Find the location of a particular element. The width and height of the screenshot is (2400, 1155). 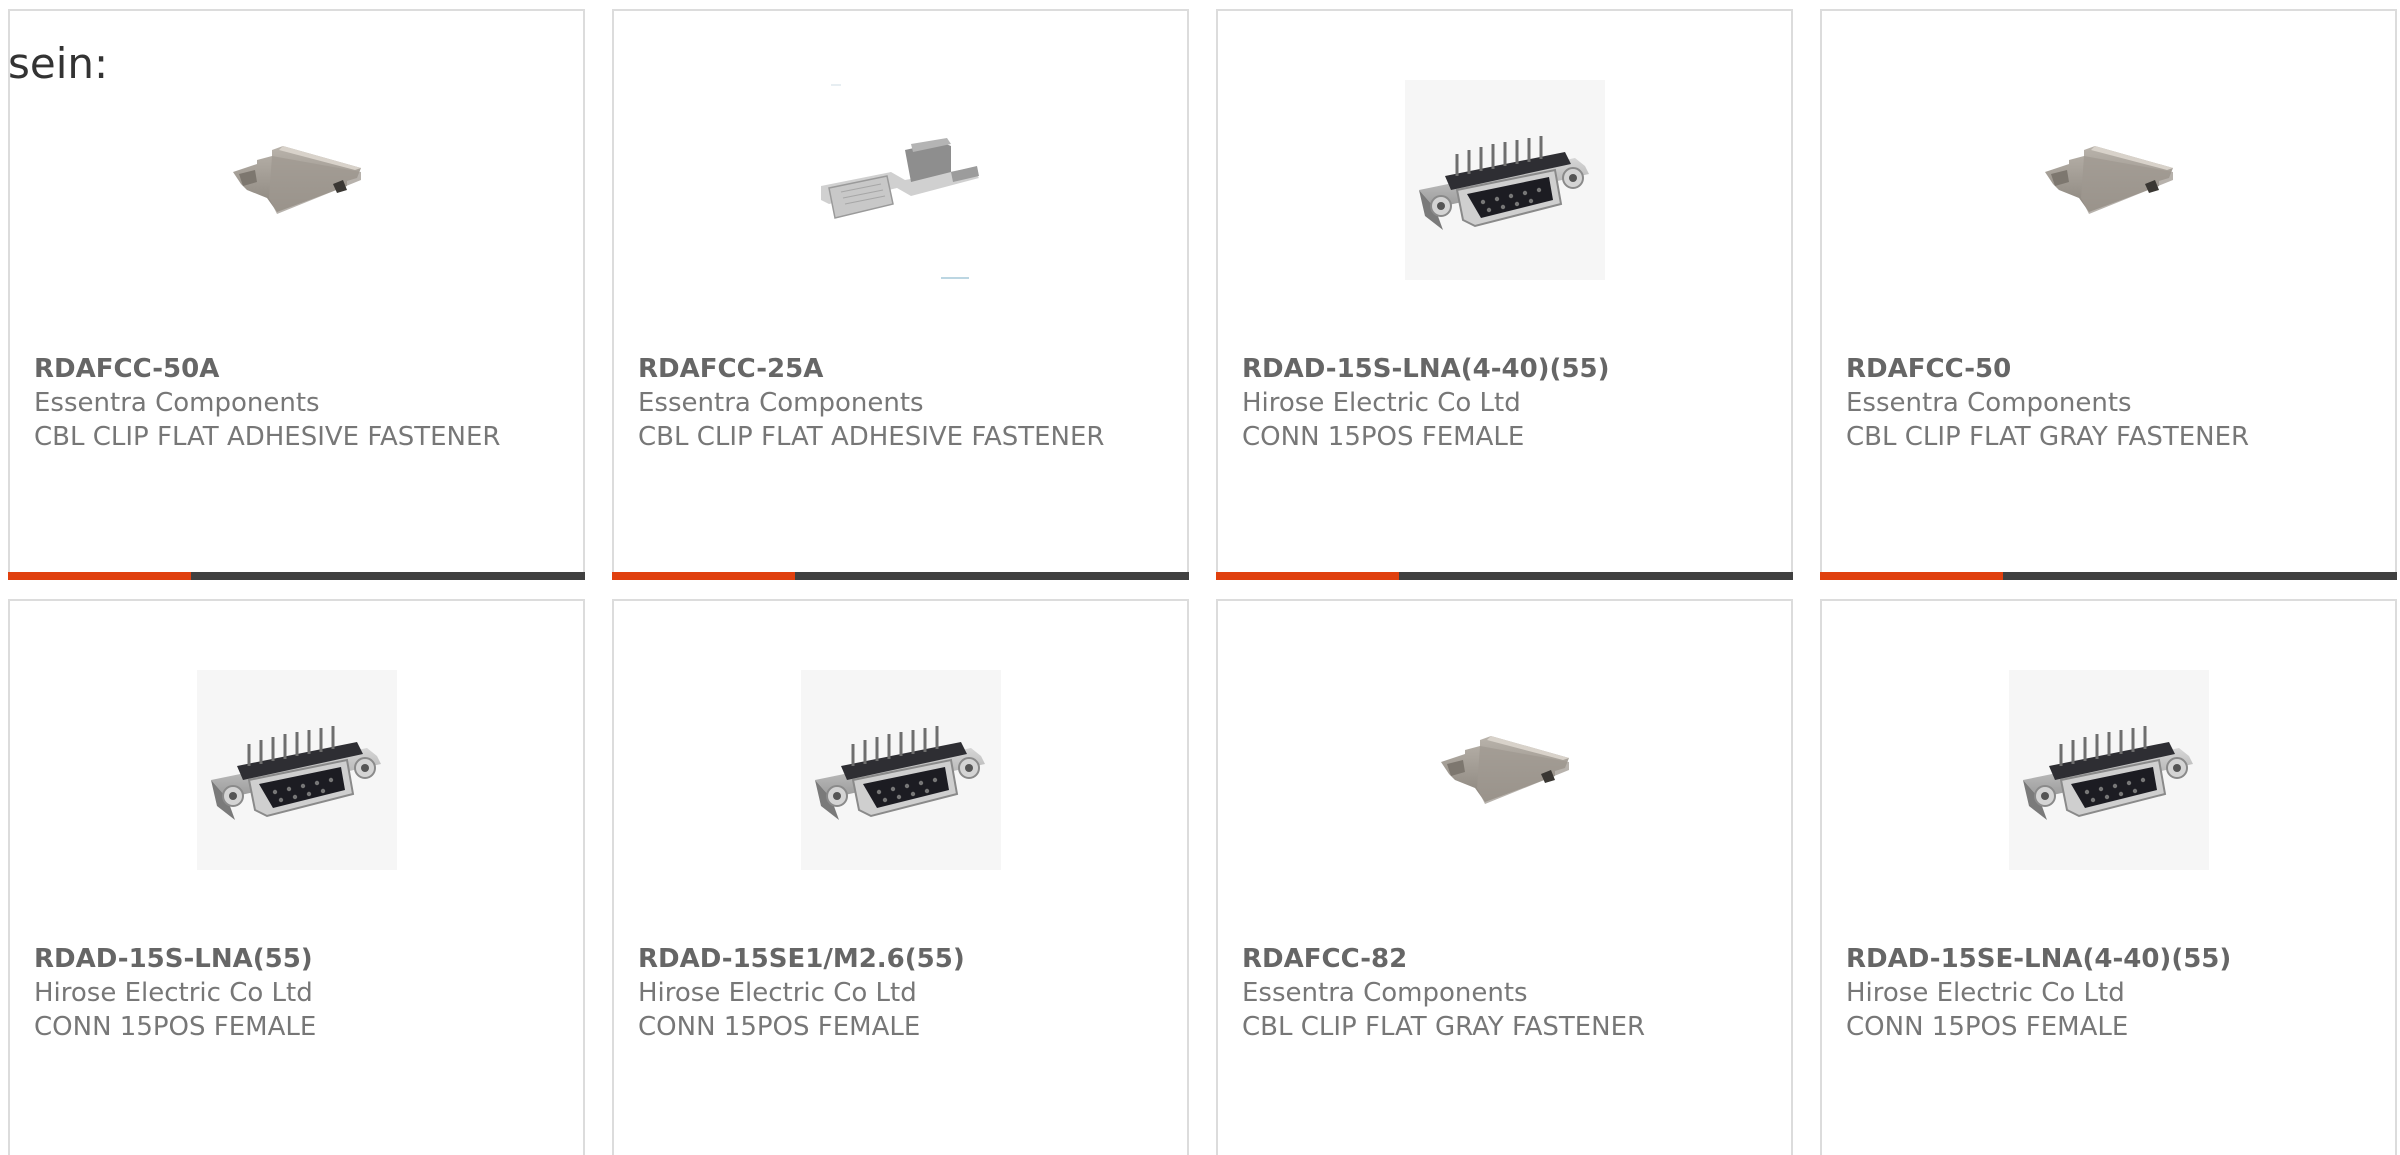

part-number: RDAD-15S-LNA(4-40)(55) is located at coordinates (1504, 369).